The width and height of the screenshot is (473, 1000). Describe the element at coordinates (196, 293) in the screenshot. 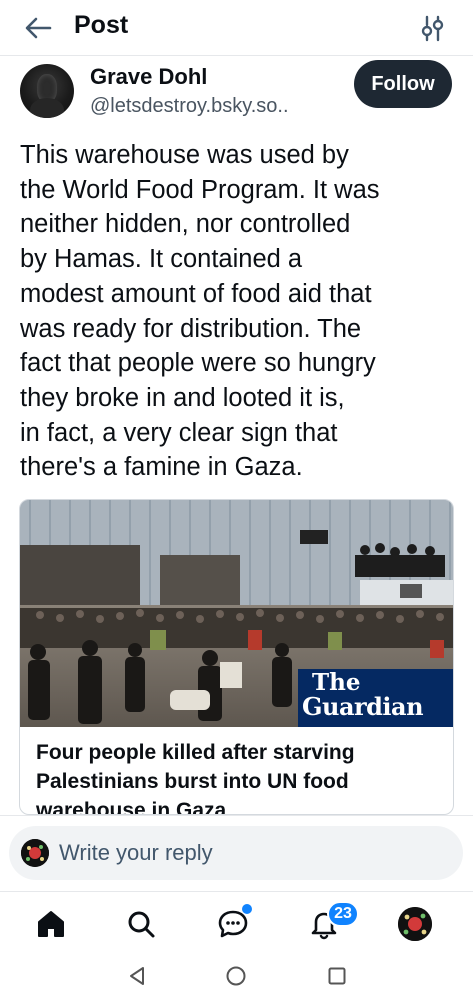

I see `post-text-line: modest amount of food aid that` at that location.